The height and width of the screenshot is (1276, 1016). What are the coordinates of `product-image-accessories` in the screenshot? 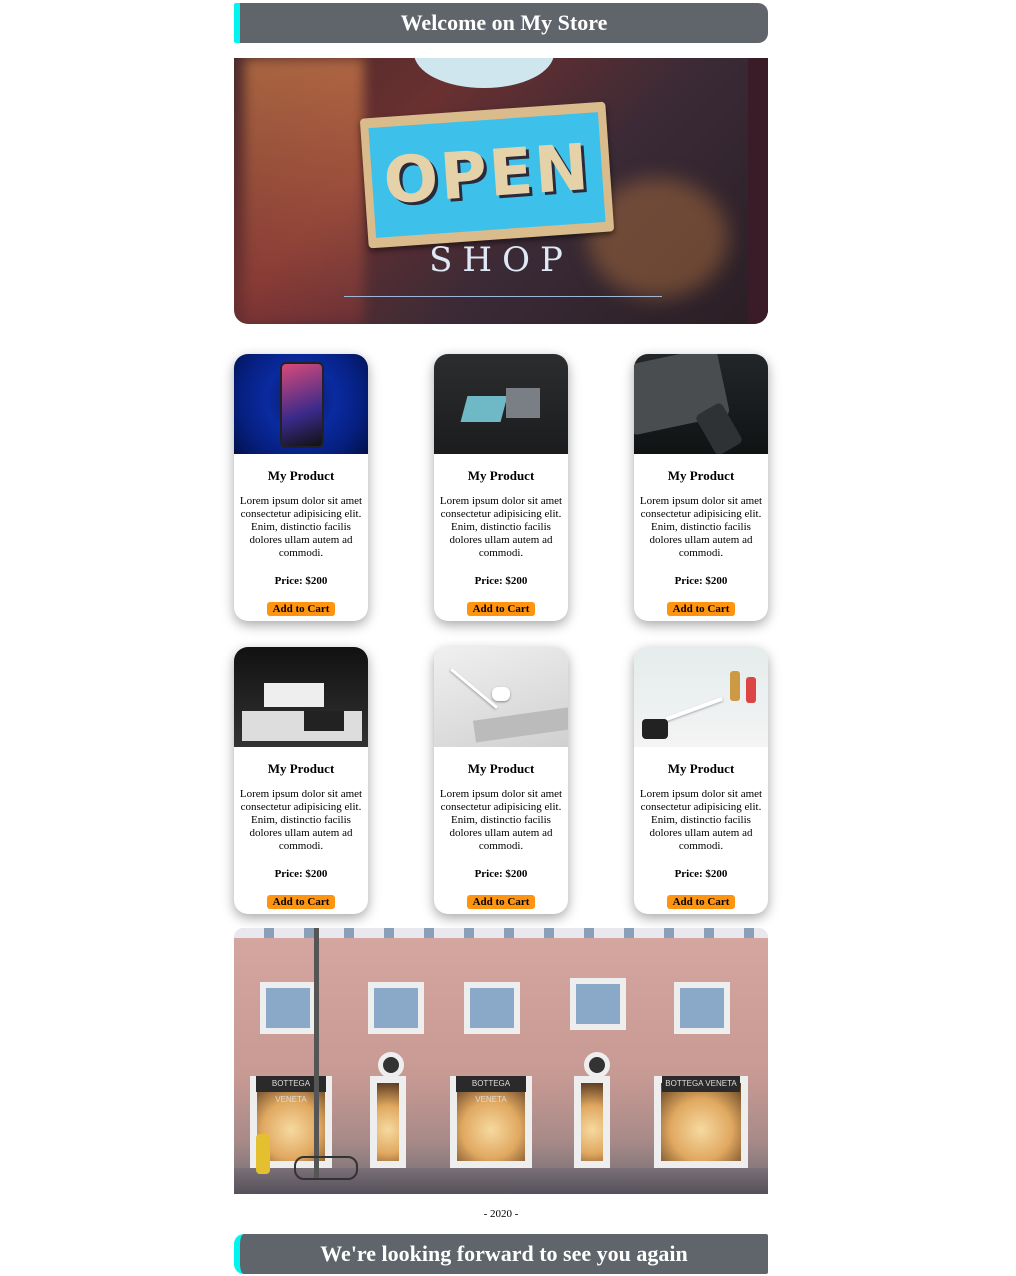 It's located at (701, 697).